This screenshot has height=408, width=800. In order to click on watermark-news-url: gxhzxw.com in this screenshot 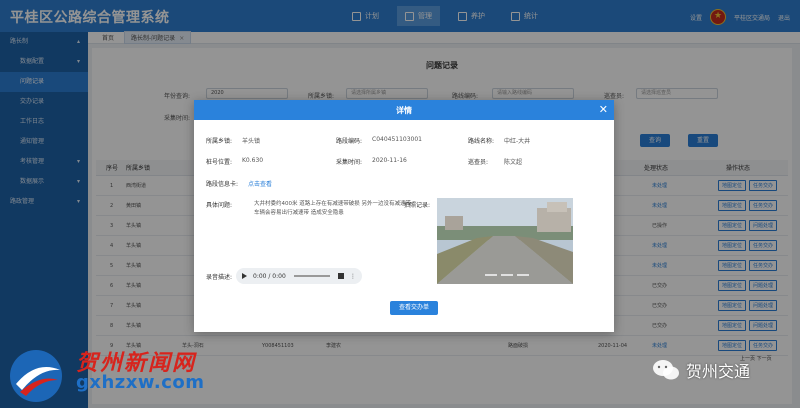, I will do `click(140, 382)`.